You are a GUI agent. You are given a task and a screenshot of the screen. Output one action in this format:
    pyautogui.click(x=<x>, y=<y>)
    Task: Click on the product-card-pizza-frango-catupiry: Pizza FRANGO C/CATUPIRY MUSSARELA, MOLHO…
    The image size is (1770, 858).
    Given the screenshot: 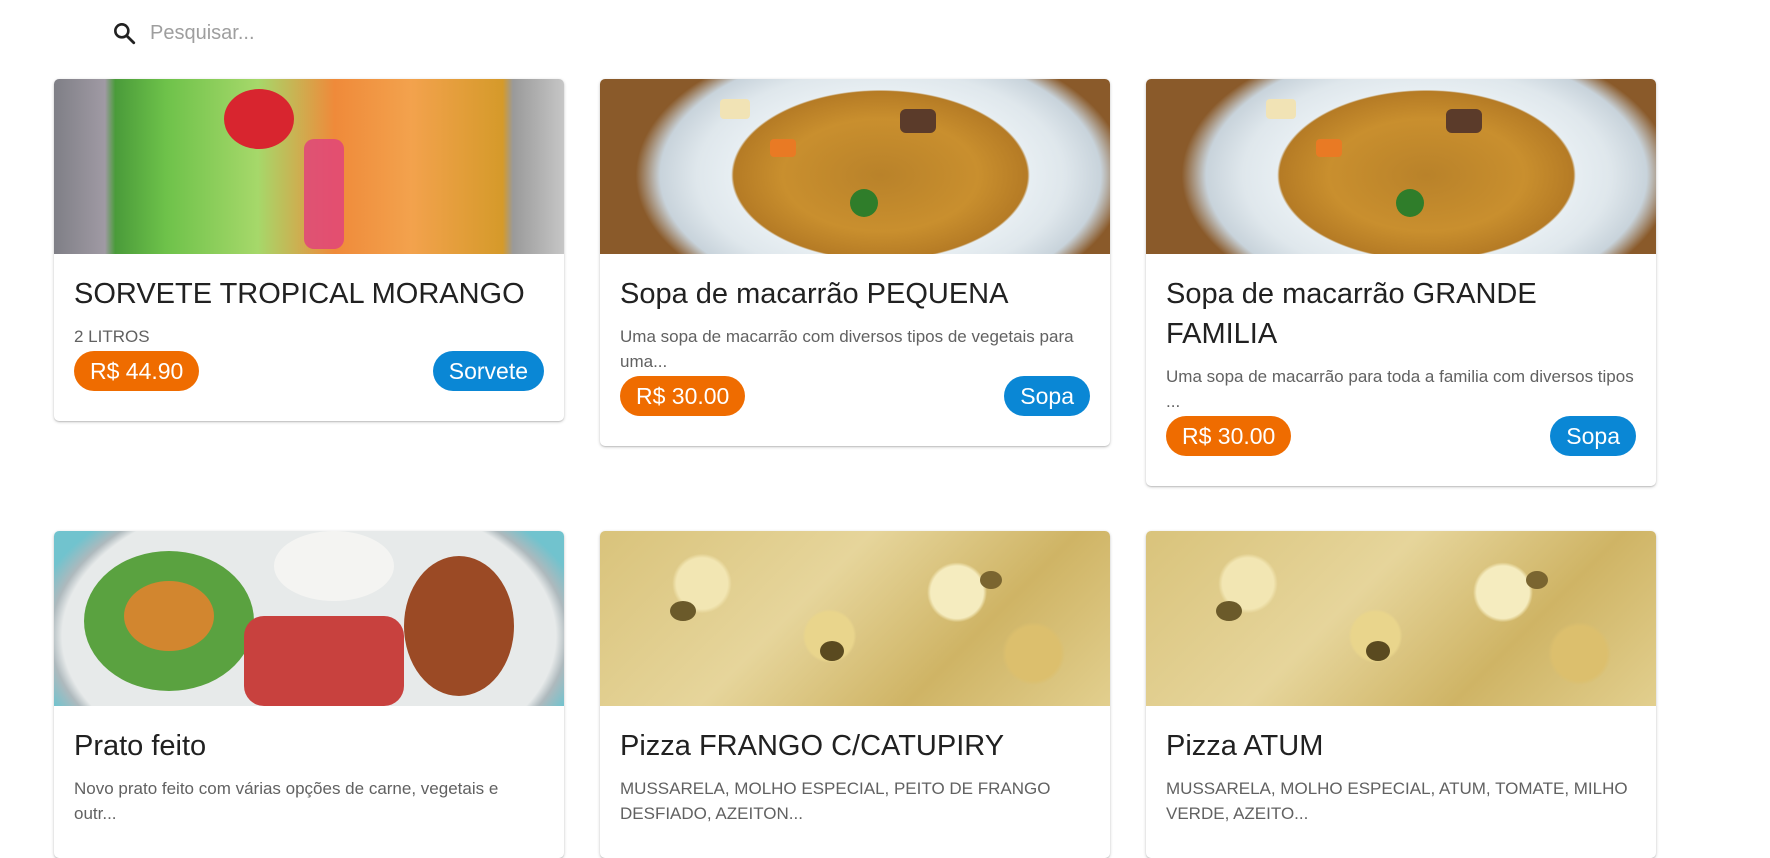 What is the action you would take?
    pyautogui.click(x=855, y=694)
    